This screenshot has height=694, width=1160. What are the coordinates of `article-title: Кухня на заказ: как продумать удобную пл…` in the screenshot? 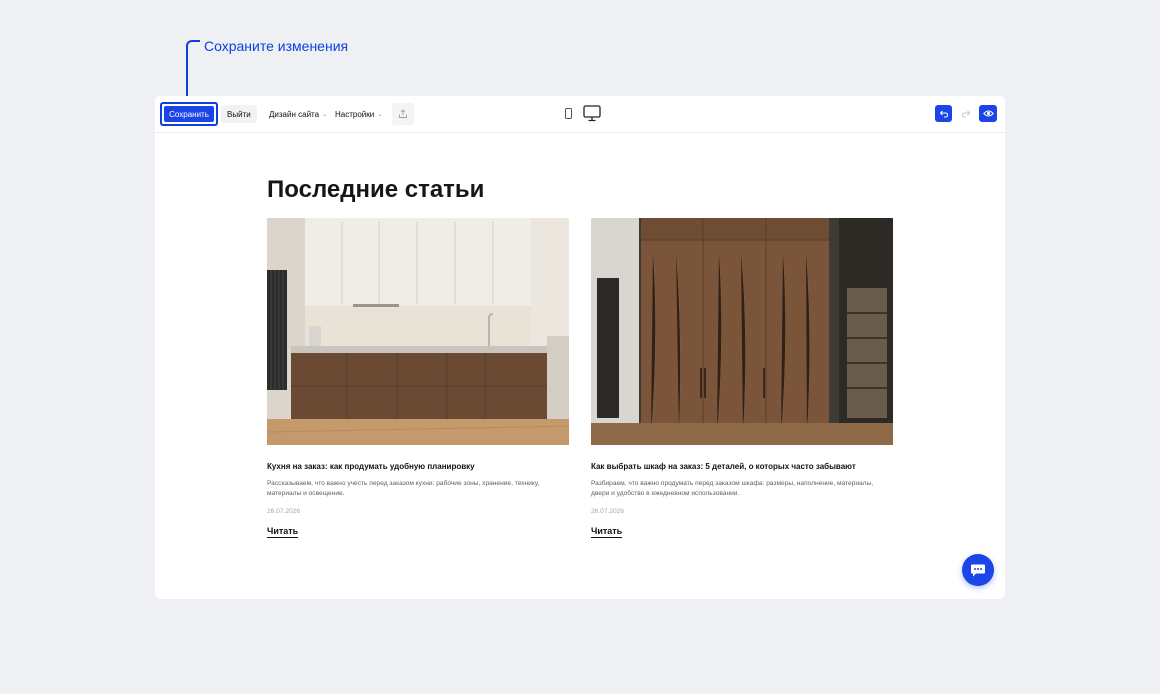 It's located at (418, 466).